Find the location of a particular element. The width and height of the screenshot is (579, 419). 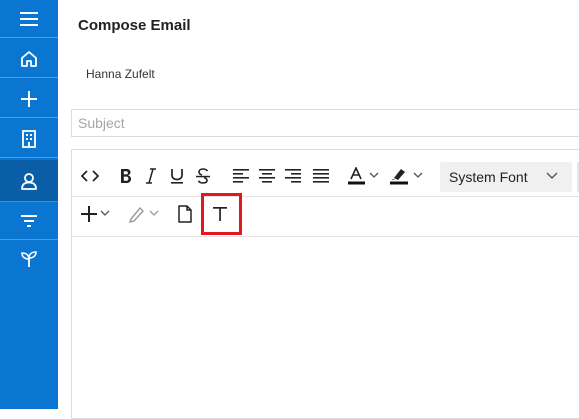

justify-button is located at coordinates (321, 176).